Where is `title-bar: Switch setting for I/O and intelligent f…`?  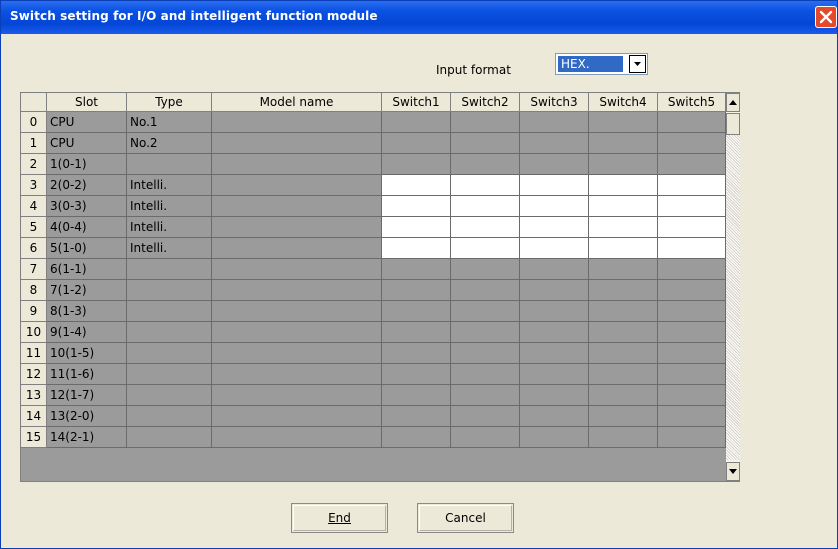 title-bar: Switch setting for I/O and intelligent f… is located at coordinates (419, 17).